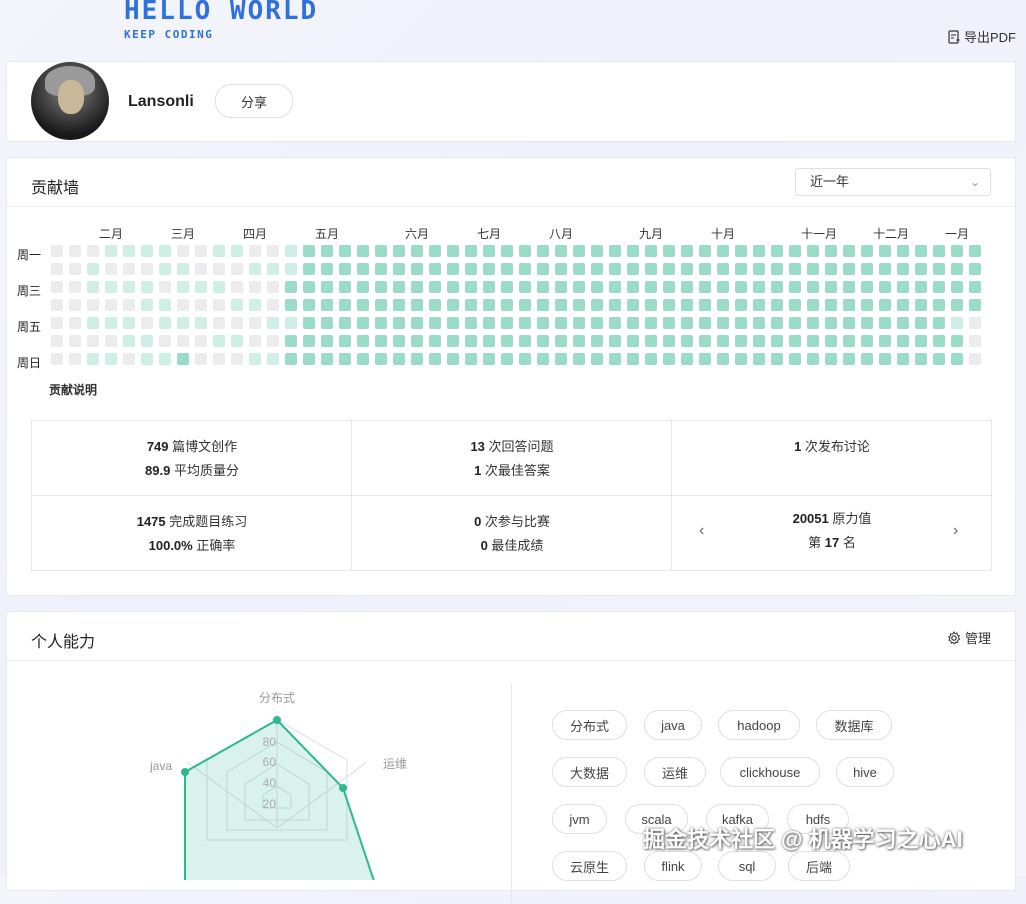  Describe the element at coordinates (981, 36) in the screenshot. I see `export-pdf-button: 导出PDF` at that location.